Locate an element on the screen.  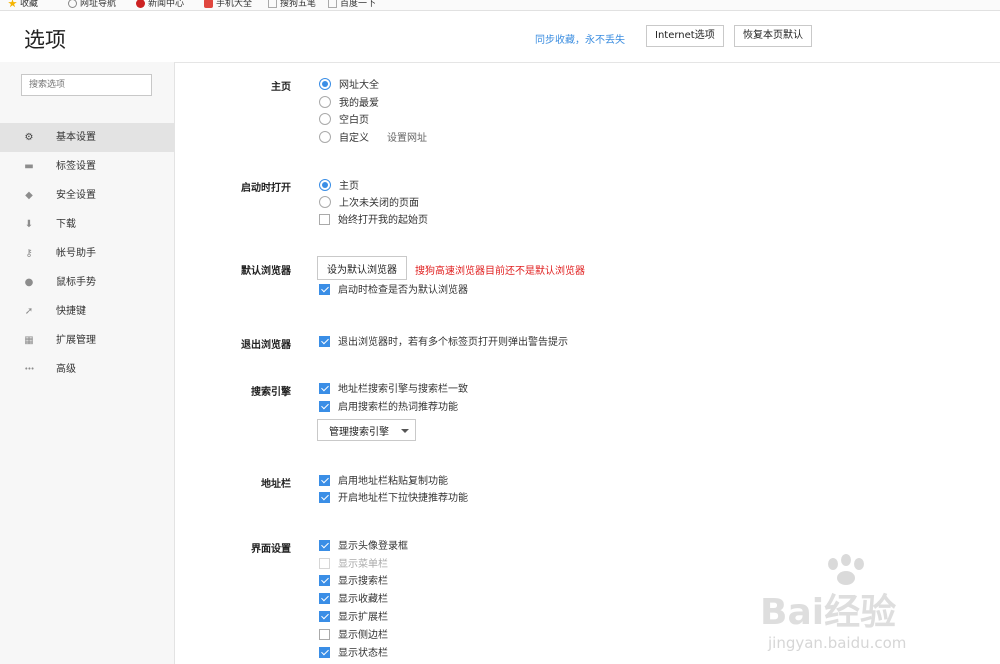
sidebar-item-basic: ⚙ 基本设置 is located at coordinates (87, 137).